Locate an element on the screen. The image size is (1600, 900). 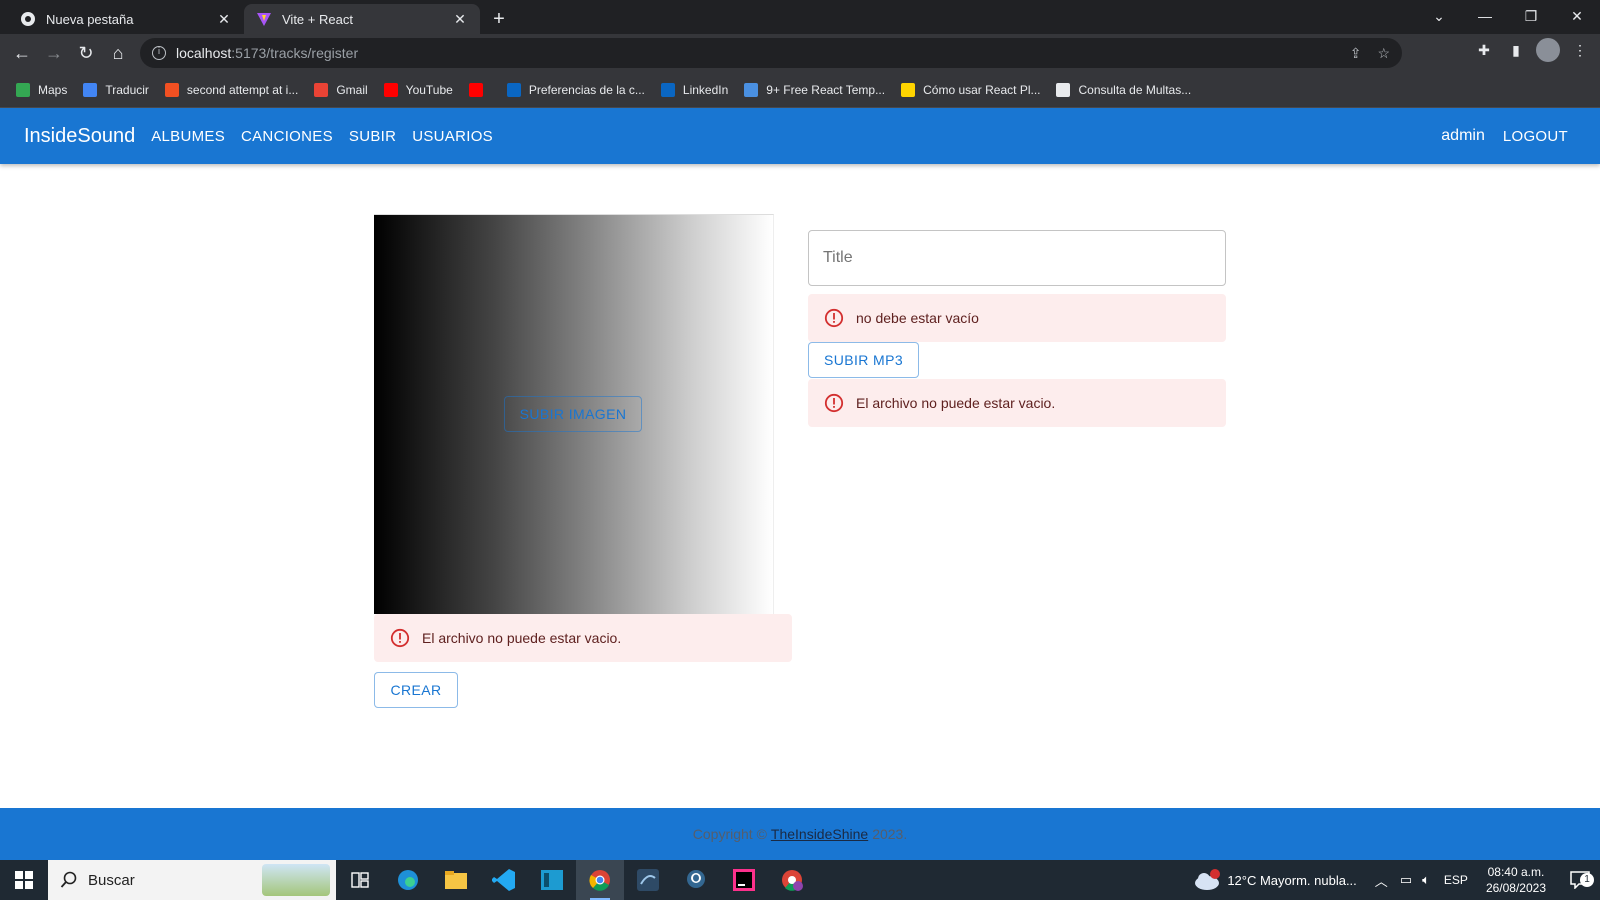
file-explorer-icon is located at coordinates (456, 880).